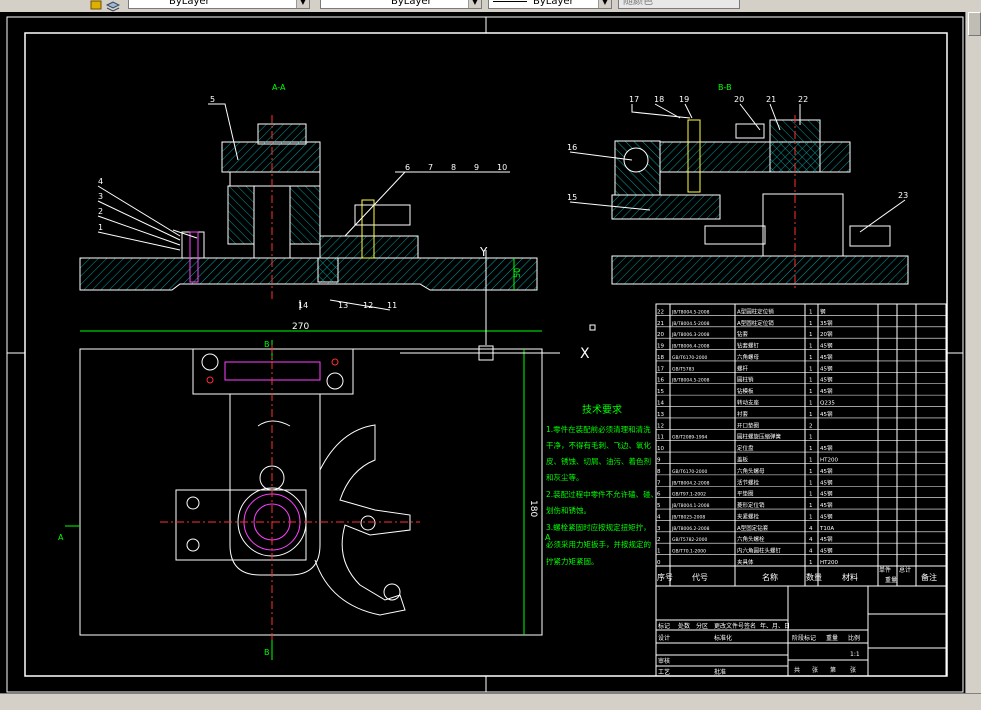 Image resolution: width=981 pixels, height=710 pixels. What do you see at coordinates (775, 626) in the screenshot?
I see `tb-date: 年、月、日` at bounding box center [775, 626].